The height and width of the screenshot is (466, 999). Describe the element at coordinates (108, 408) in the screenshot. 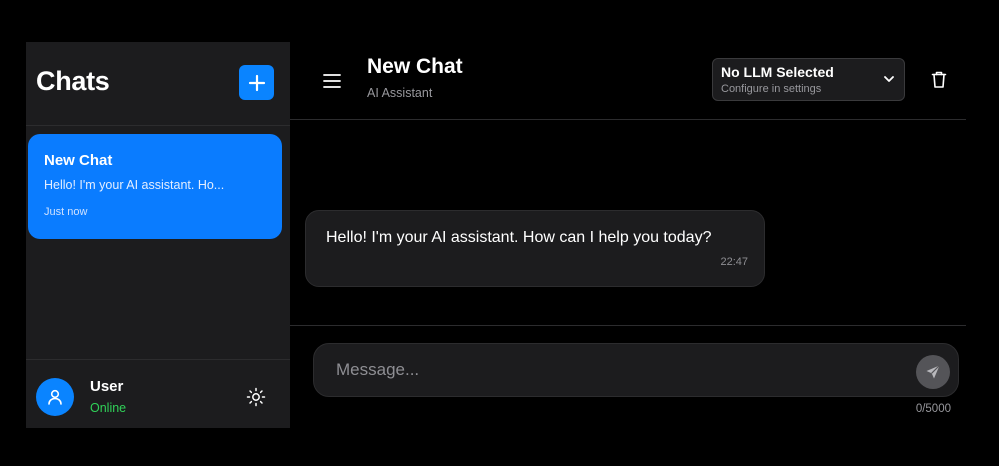

I see `user-status: Online` at that location.